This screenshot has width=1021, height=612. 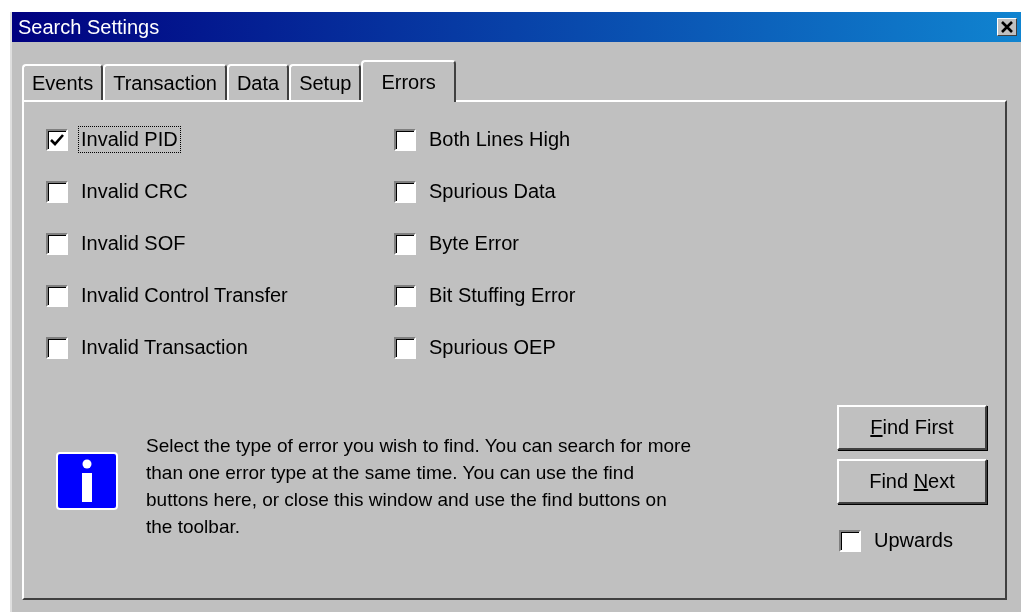 What do you see at coordinates (87, 481) in the screenshot?
I see `info-icon` at bounding box center [87, 481].